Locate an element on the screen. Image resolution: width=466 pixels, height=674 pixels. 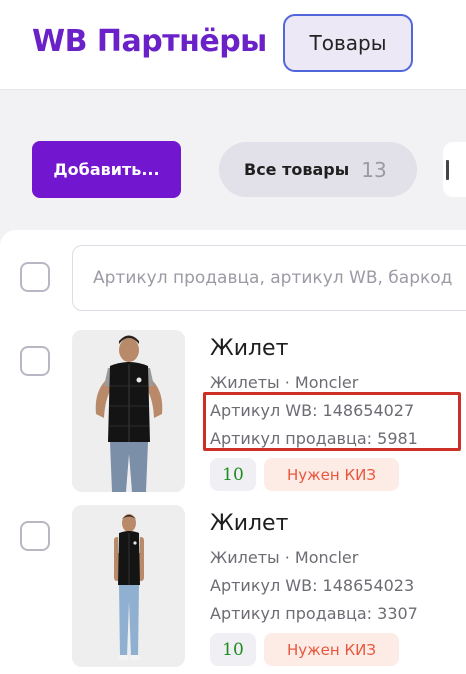
filter-next-glyph is located at coordinates (447, 170).